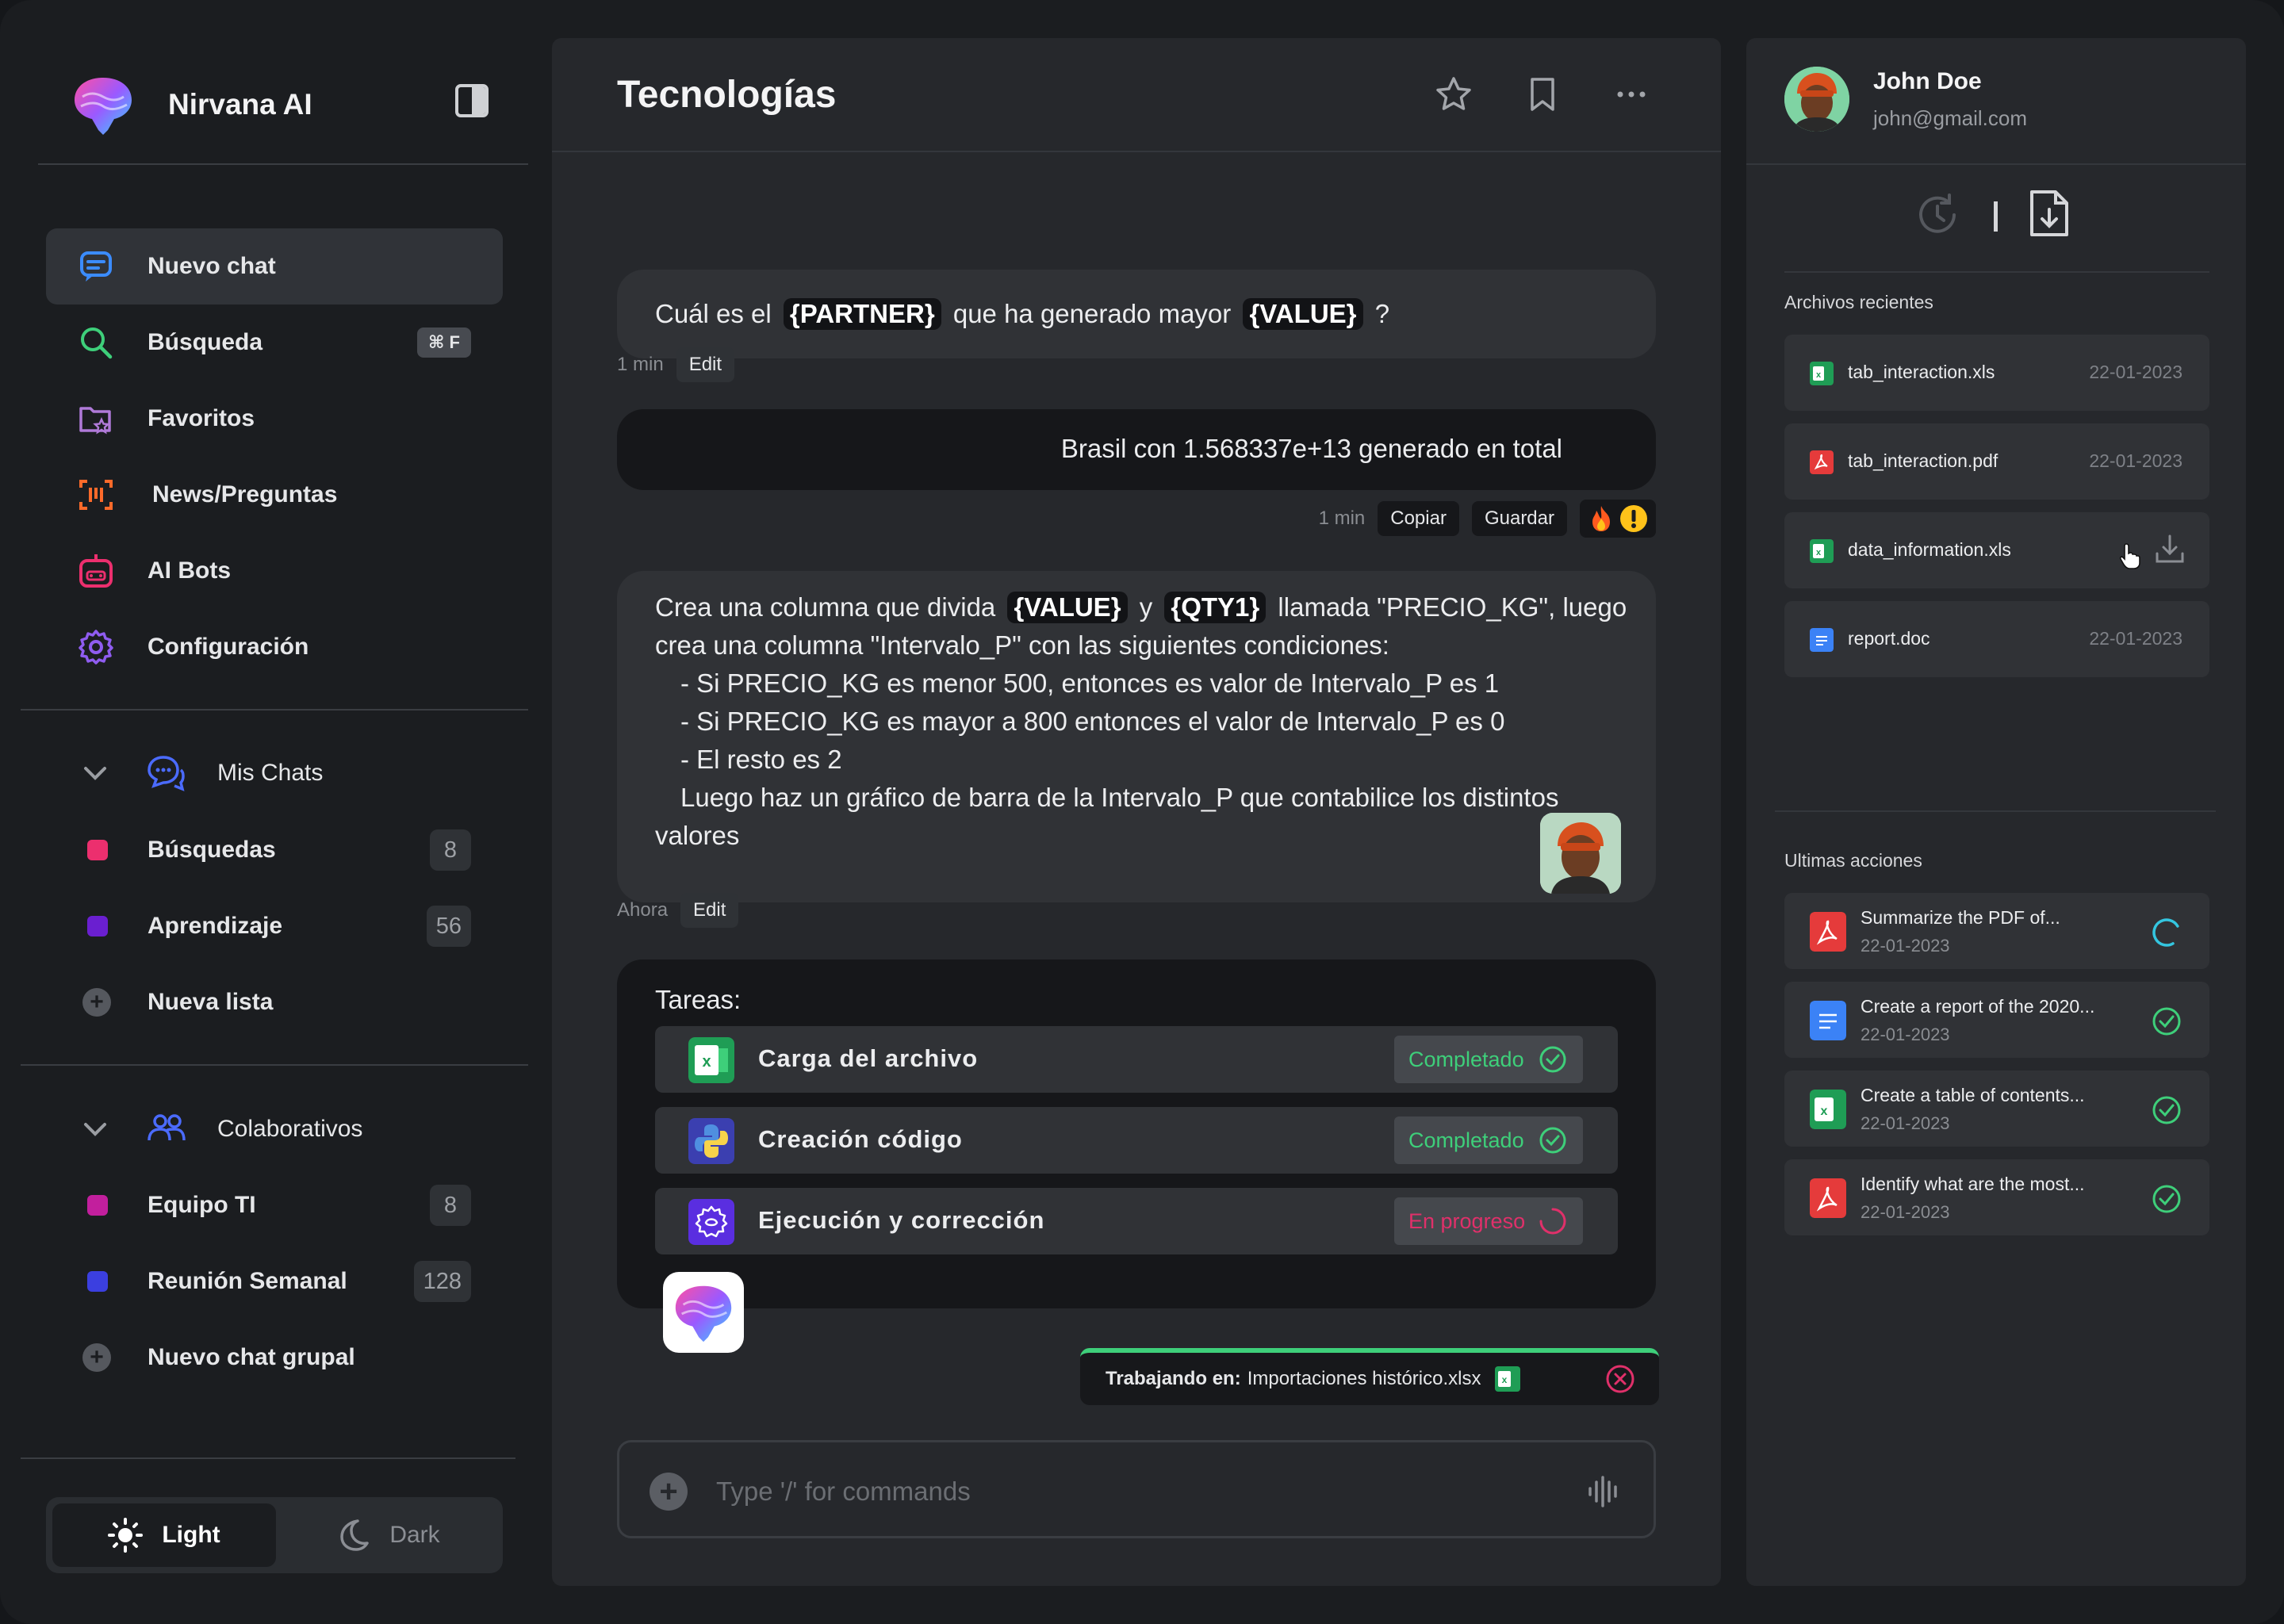 Image resolution: width=2284 pixels, height=1624 pixels. What do you see at coordinates (1136, 1140) in the screenshot?
I see `task-row: Creación código Completado` at bounding box center [1136, 1140].